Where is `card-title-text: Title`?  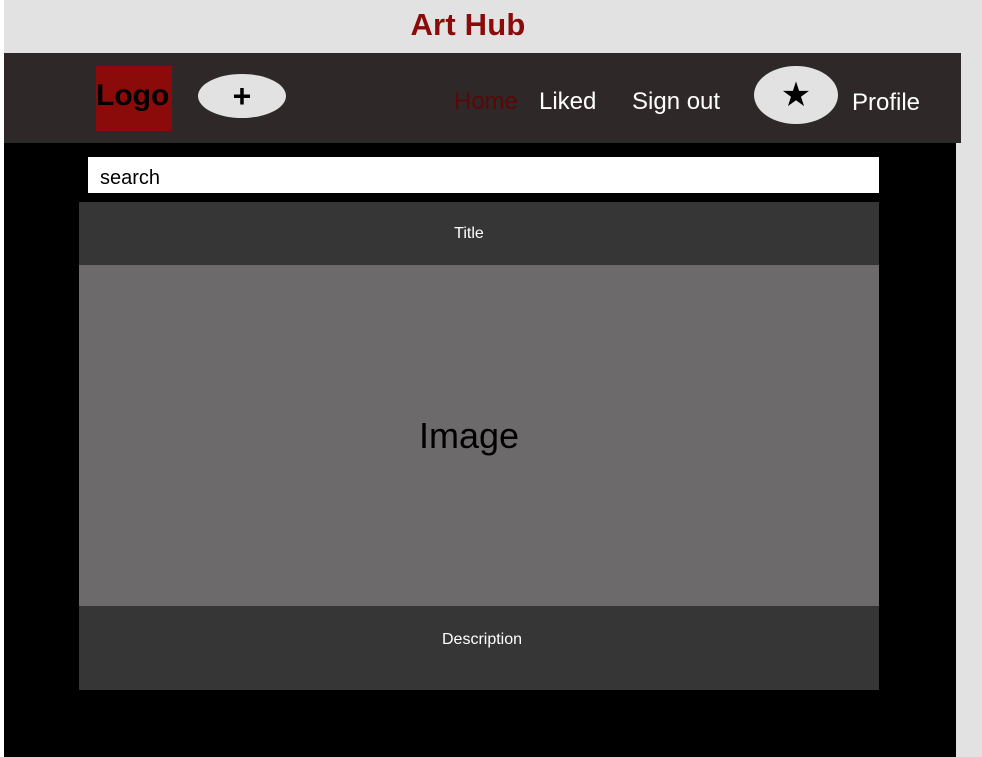 card-title-text: Title is located at coordinates (469, 233).